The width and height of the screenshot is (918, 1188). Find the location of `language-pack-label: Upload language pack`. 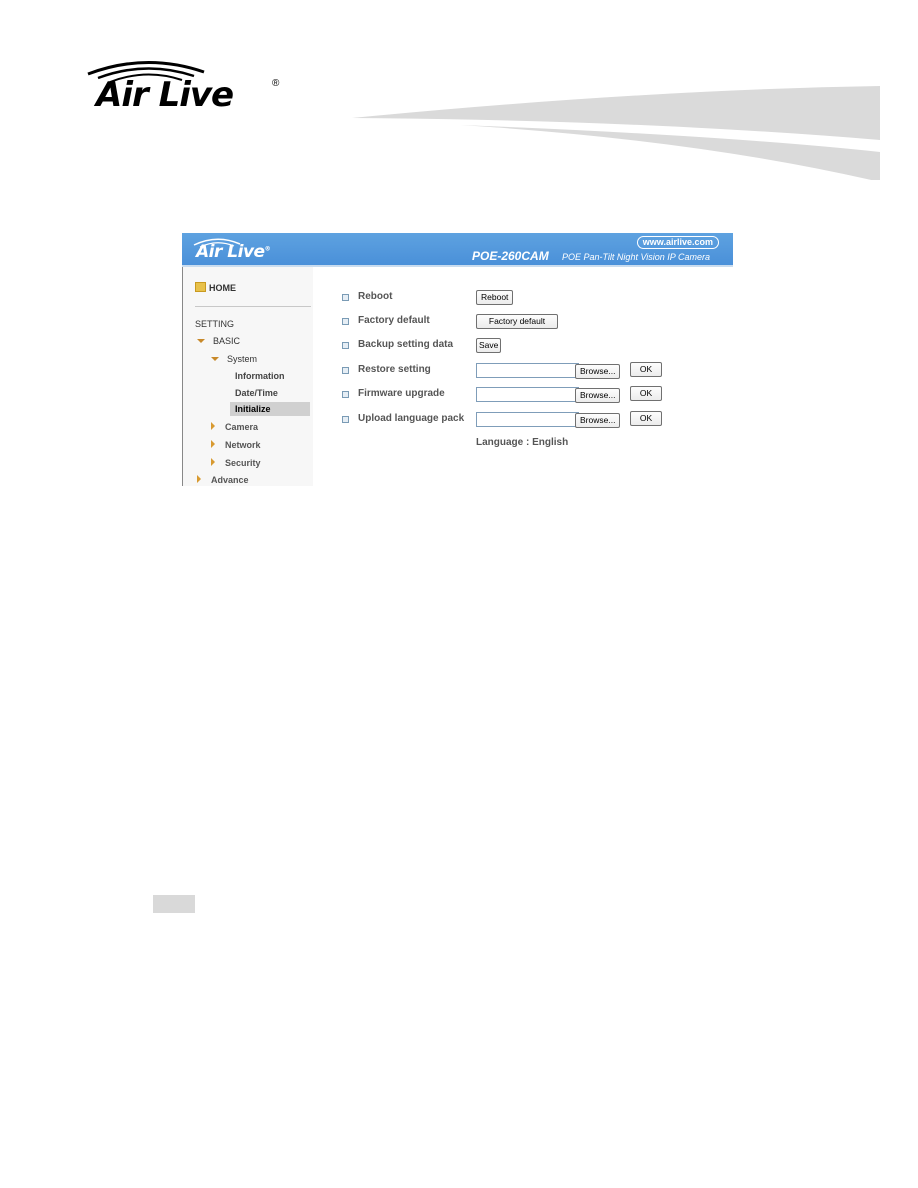

language-pack-label: Upload language pack is located at coordinates (411, 418).